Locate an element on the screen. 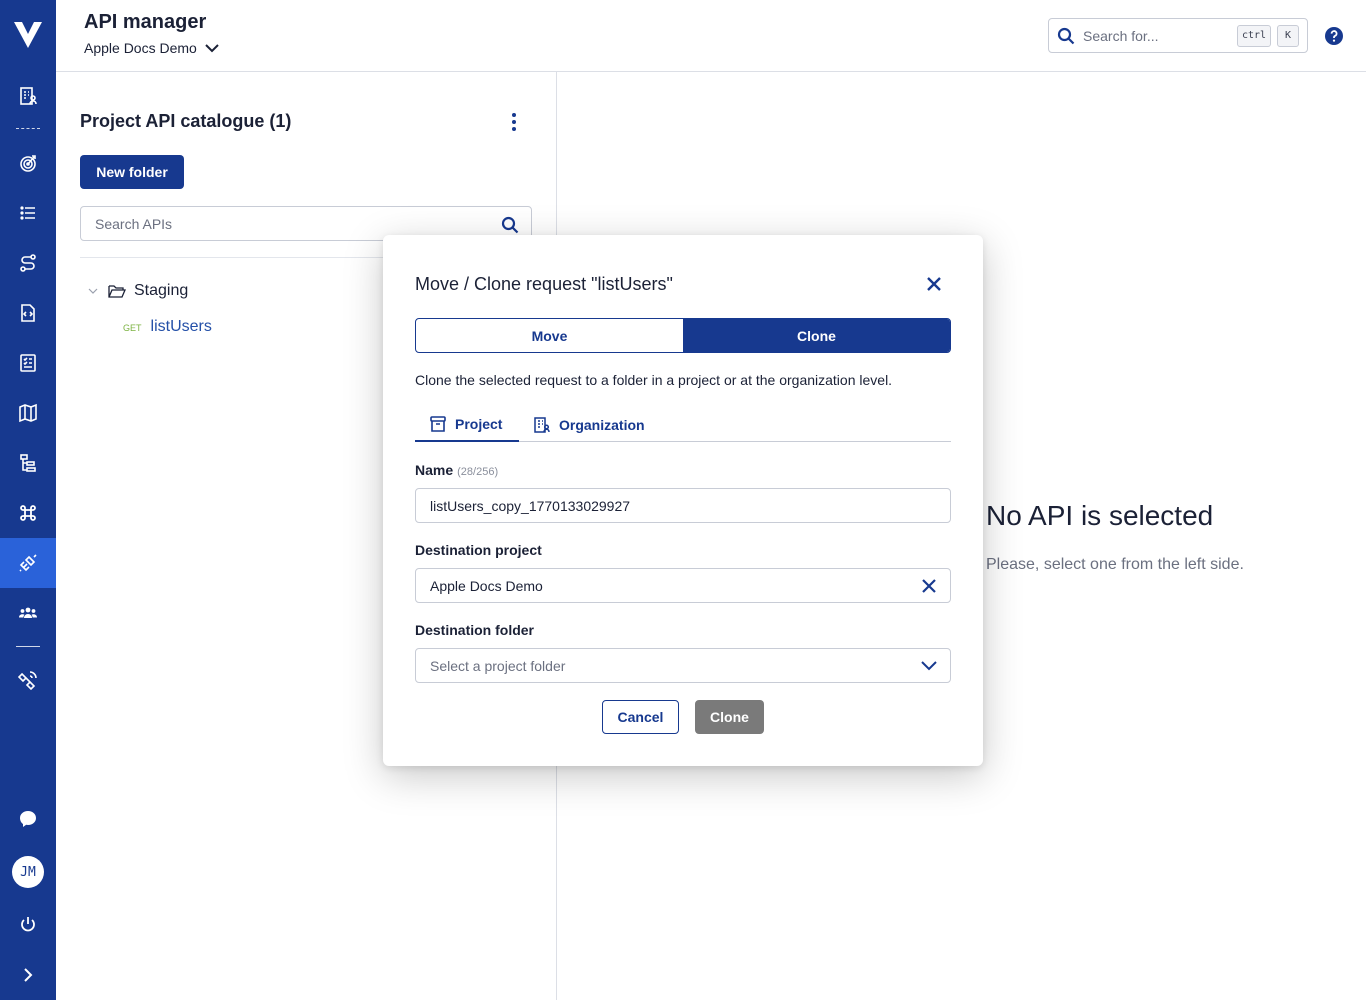 The width and height of the screenshot is (1366, 1000). clone-tab: Clone is located at coordinates (816, 335).